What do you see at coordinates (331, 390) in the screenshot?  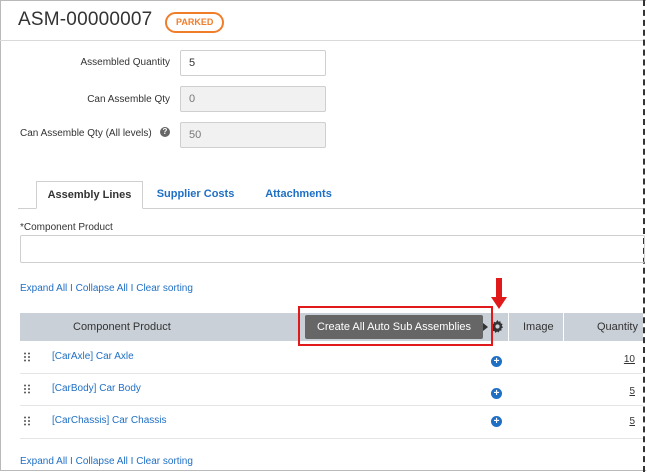 I see `table-row: [CarBody] Car Body + 5` at bounding box center [331, 390].